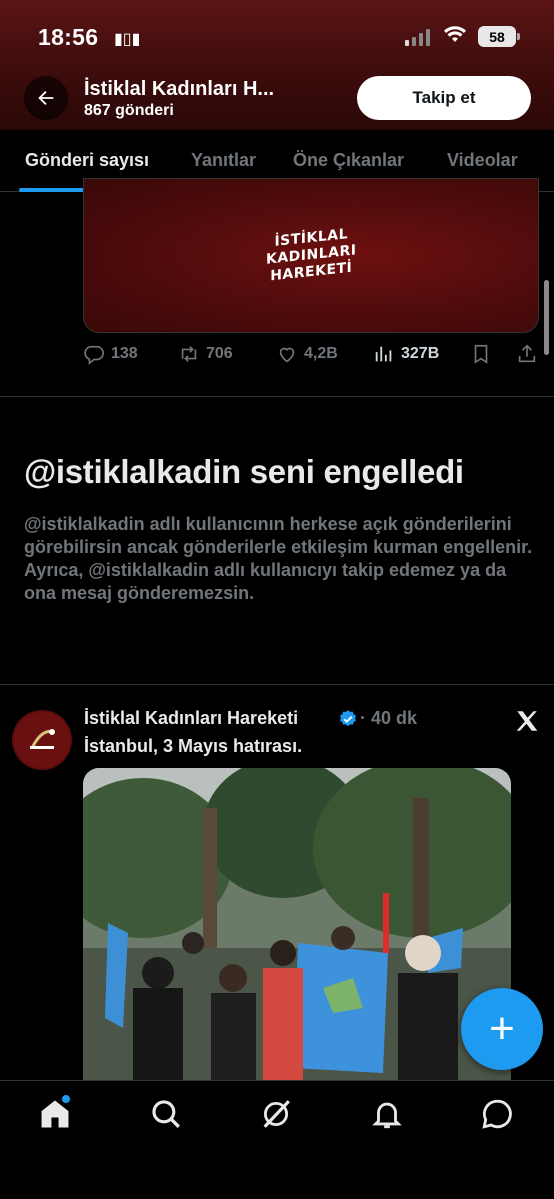 This screenshot has height=1199, width=554. What do you see at coordinates (348, 160) in the screenshot?
I see `tab-highlights: Öne Çıkanlar` at bounding box center [348, 160].